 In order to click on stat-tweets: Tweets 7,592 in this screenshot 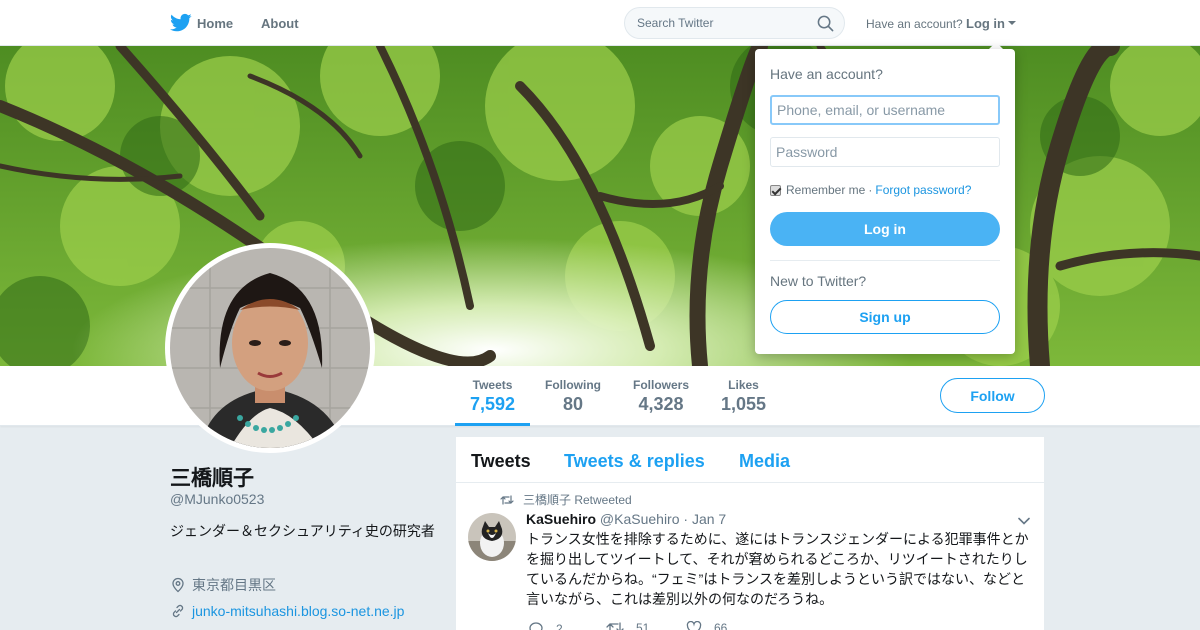, I will do `click(492, 396)`.